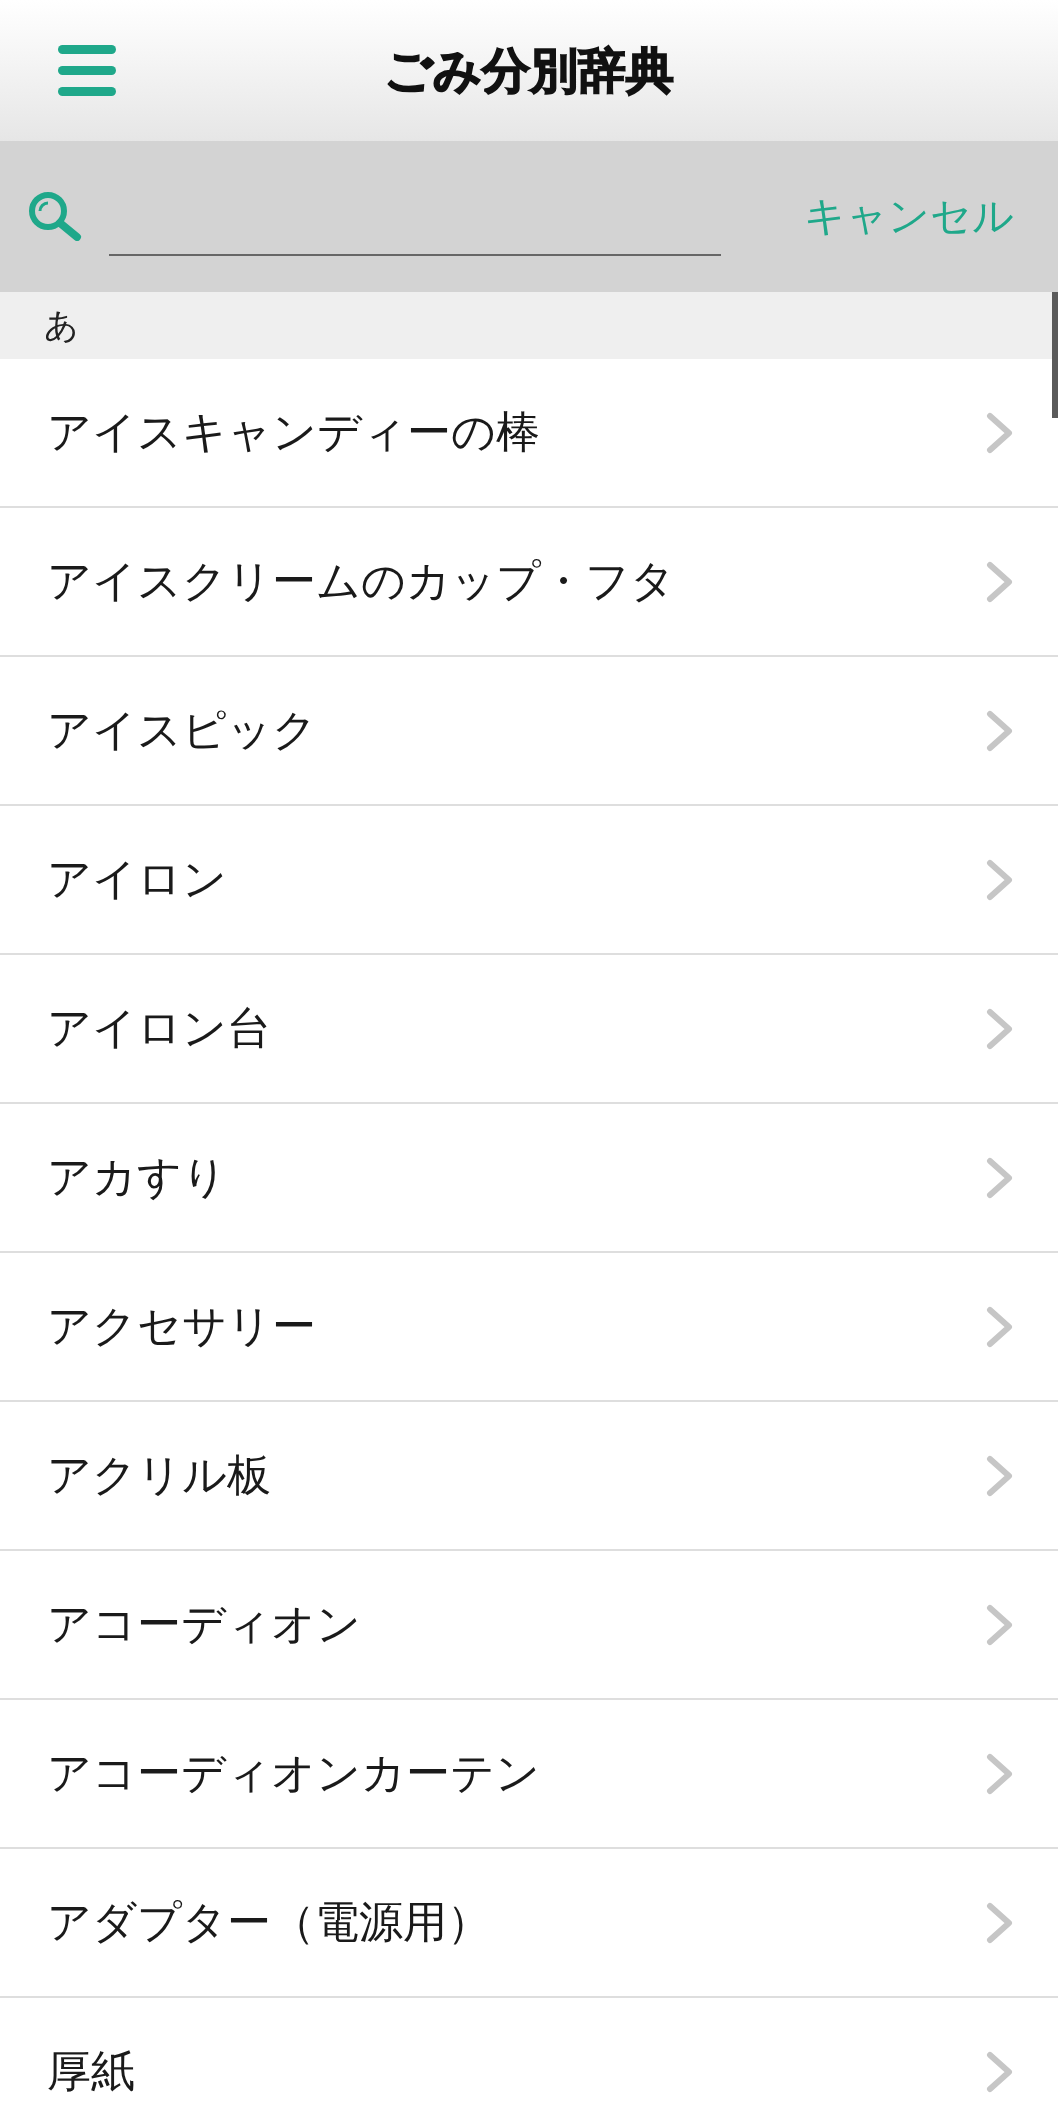  What do you see at coordinates (529, 1625) in the screenshot?
I see `list-item: アコーディオン` at bounding box center [529, 1625].